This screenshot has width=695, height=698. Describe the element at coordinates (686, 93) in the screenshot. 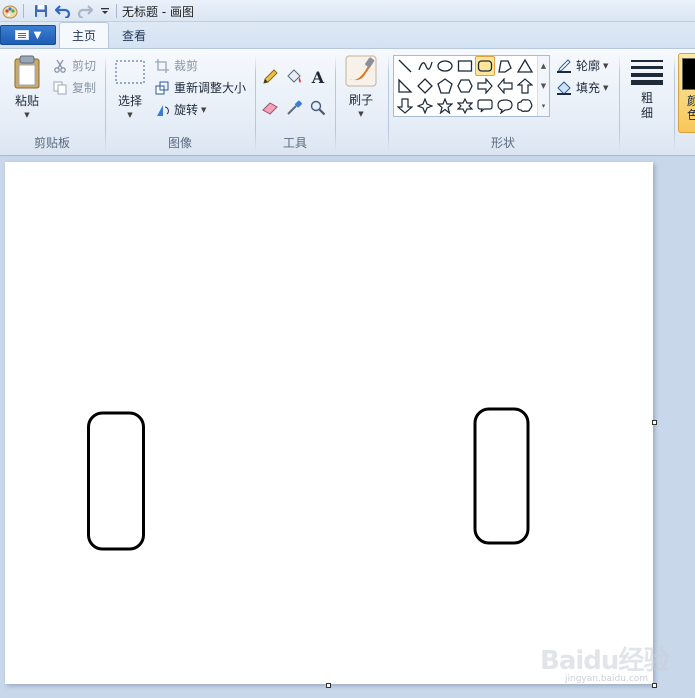

I see `color1-button: 颜 色` at that location.